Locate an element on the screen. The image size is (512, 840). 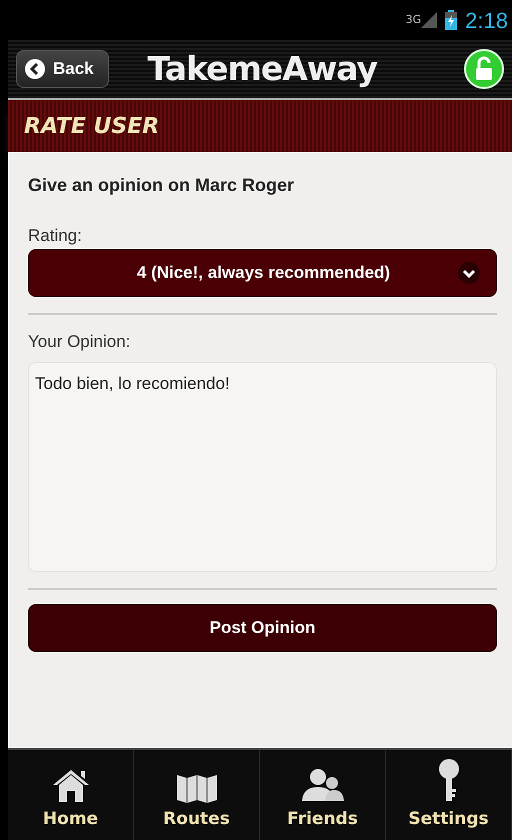
section-title: RATE USER is located at coordinates (92, 126).